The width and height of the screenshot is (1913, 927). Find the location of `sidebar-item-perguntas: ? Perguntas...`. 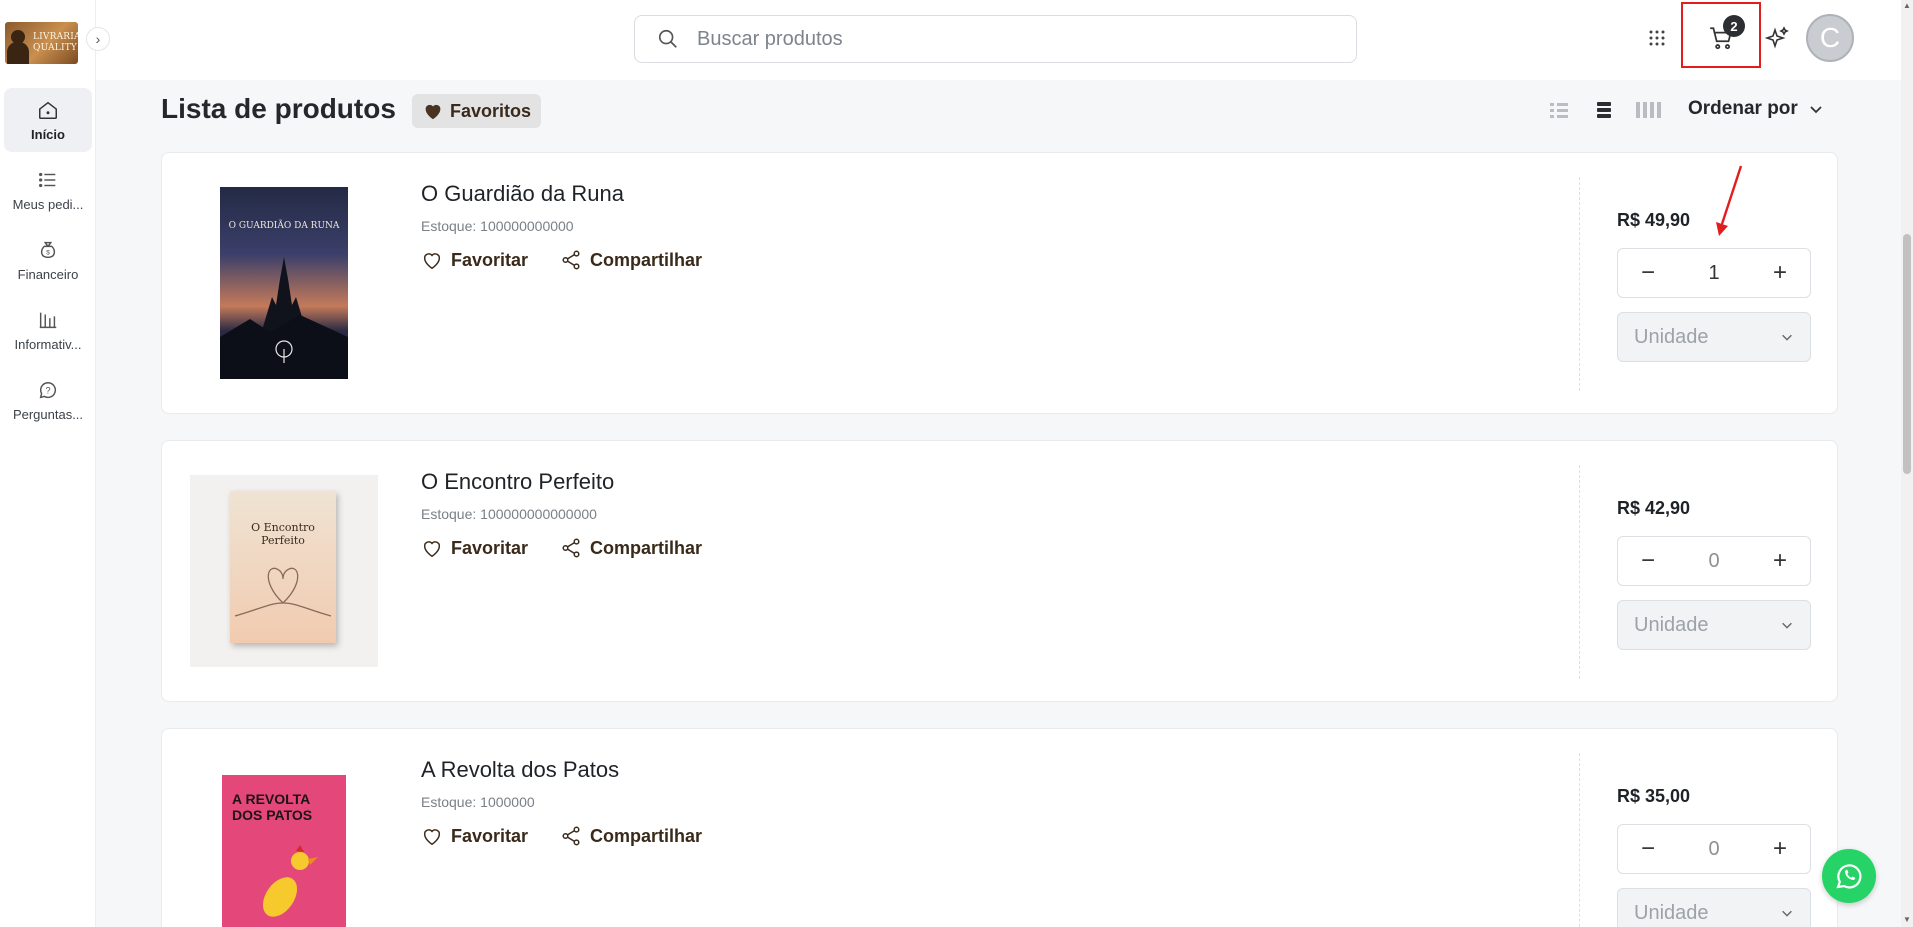

sidebar-item-perguntas: ? Perguntas... is located at coordinates (48, 400).